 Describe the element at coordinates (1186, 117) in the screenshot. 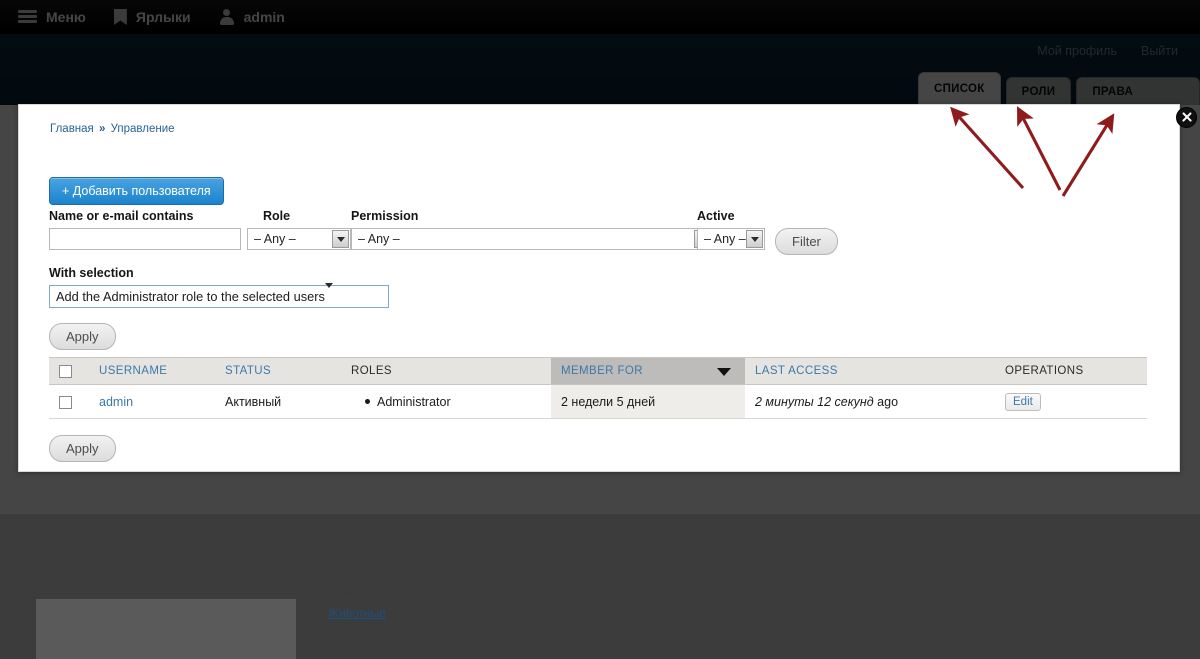

I see `close-icon` at that location.